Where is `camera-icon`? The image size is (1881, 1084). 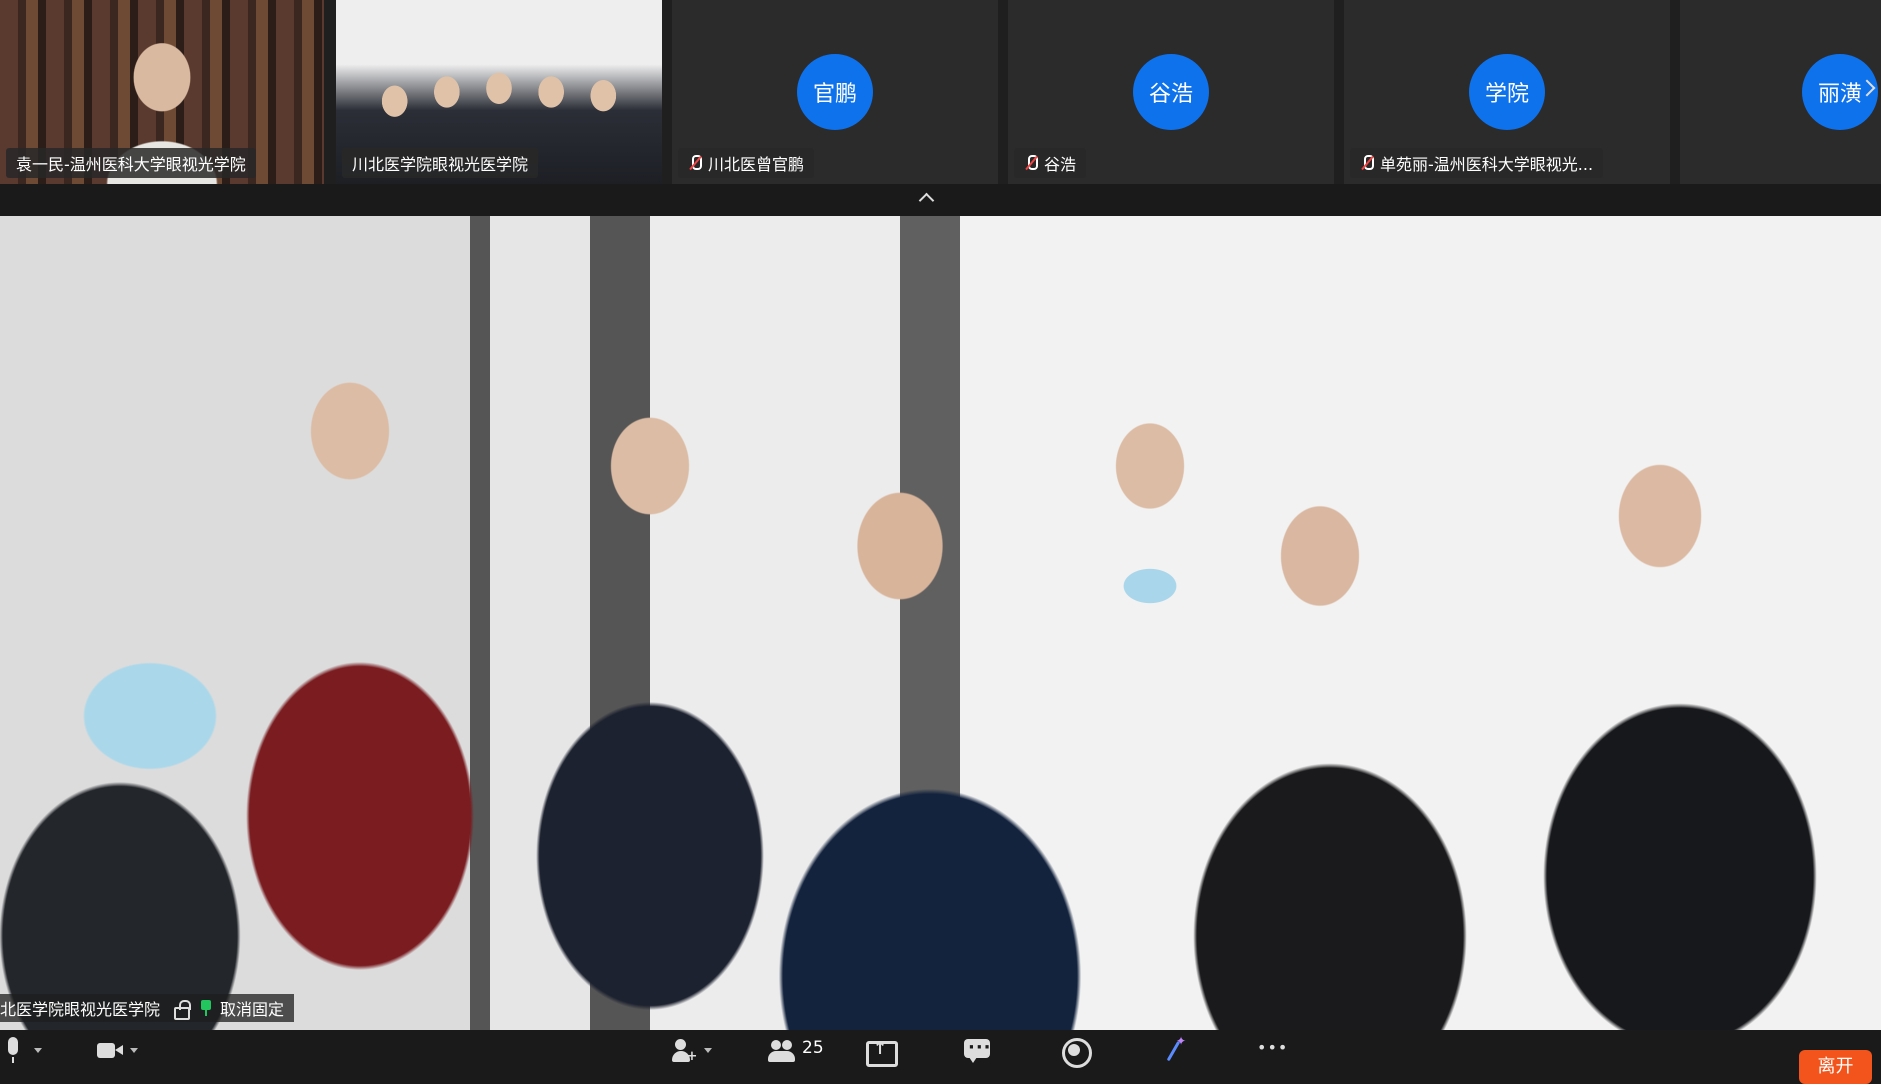
camera-icon is located at coordinates (110, 1050).